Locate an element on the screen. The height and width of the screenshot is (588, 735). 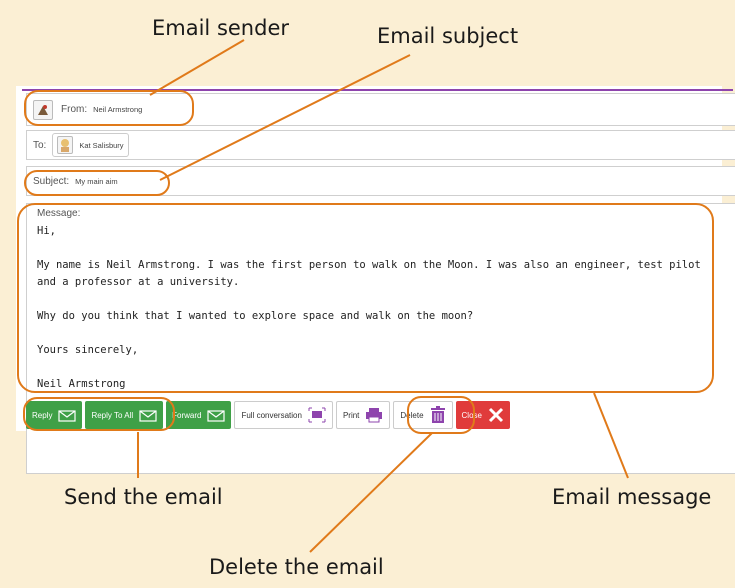
print-button: Print is located at coordinates (363, 415).